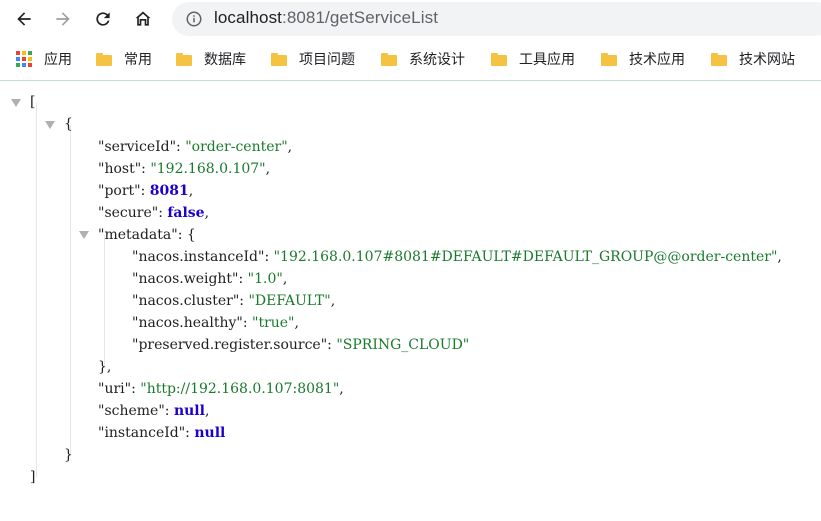  What do you see at coordinates (198, 257) in the screenshot?
I see `json-key: "nacos.instanceId"` at bounding box center [198, 257].